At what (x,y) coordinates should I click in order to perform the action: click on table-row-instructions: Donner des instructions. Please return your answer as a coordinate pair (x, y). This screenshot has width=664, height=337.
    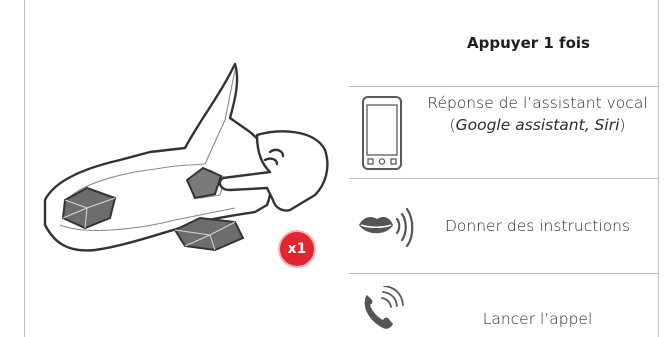
    Looking at the image, I should click on (503, 226).